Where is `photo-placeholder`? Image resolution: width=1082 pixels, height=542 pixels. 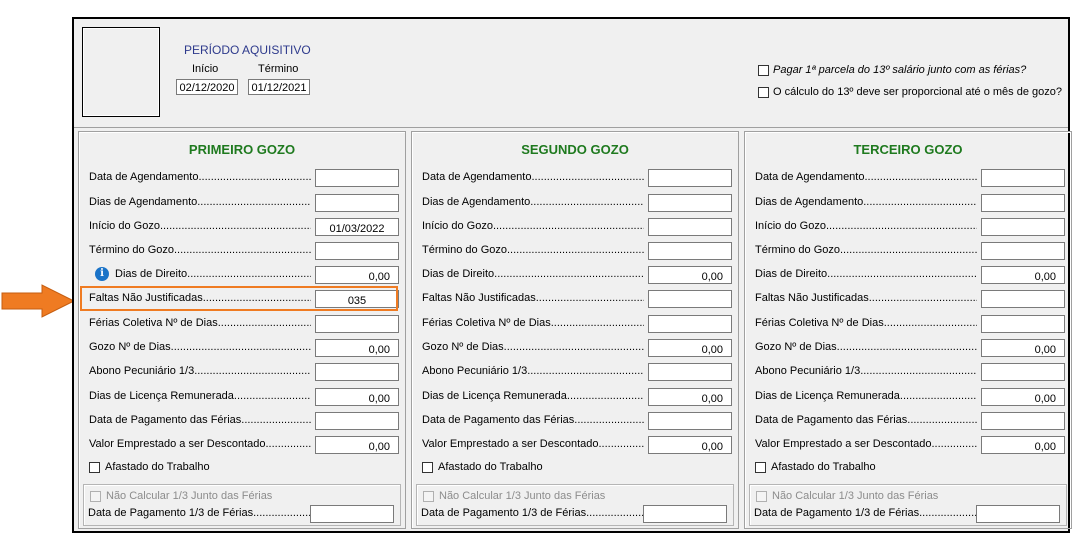 photo-placeholder is located at coordinates (121, 72).